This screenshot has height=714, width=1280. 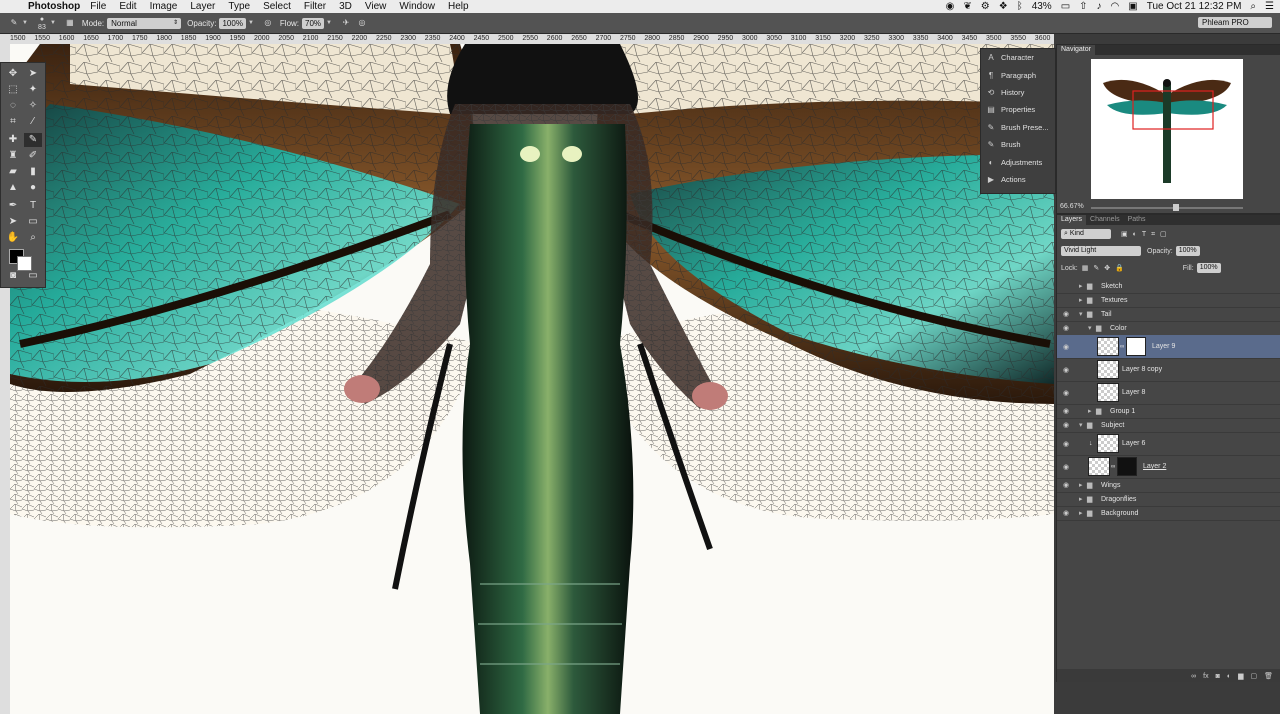 I want to click on dock-adjustments: ◐ Adjustments, so click(x=1018, y=161).